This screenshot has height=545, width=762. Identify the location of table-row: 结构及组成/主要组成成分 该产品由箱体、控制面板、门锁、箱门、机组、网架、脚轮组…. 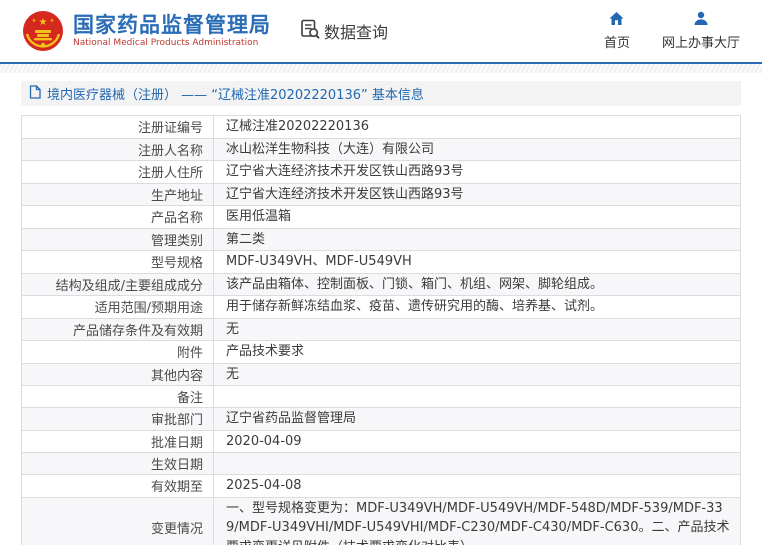
(381, 284).